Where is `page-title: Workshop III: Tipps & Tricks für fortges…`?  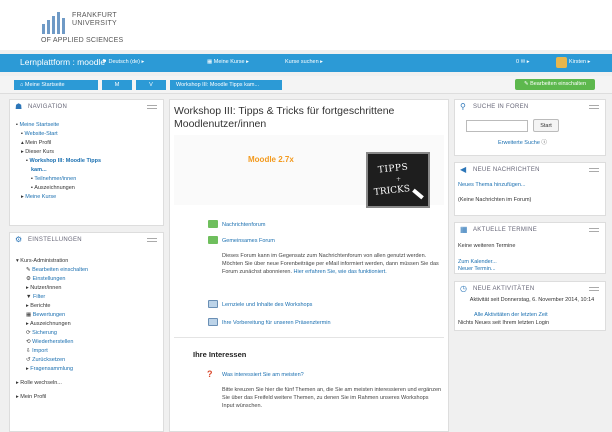
page-title: Workshop III: Tipps & Tricks für fortges… is located at coordinates (284, 117).